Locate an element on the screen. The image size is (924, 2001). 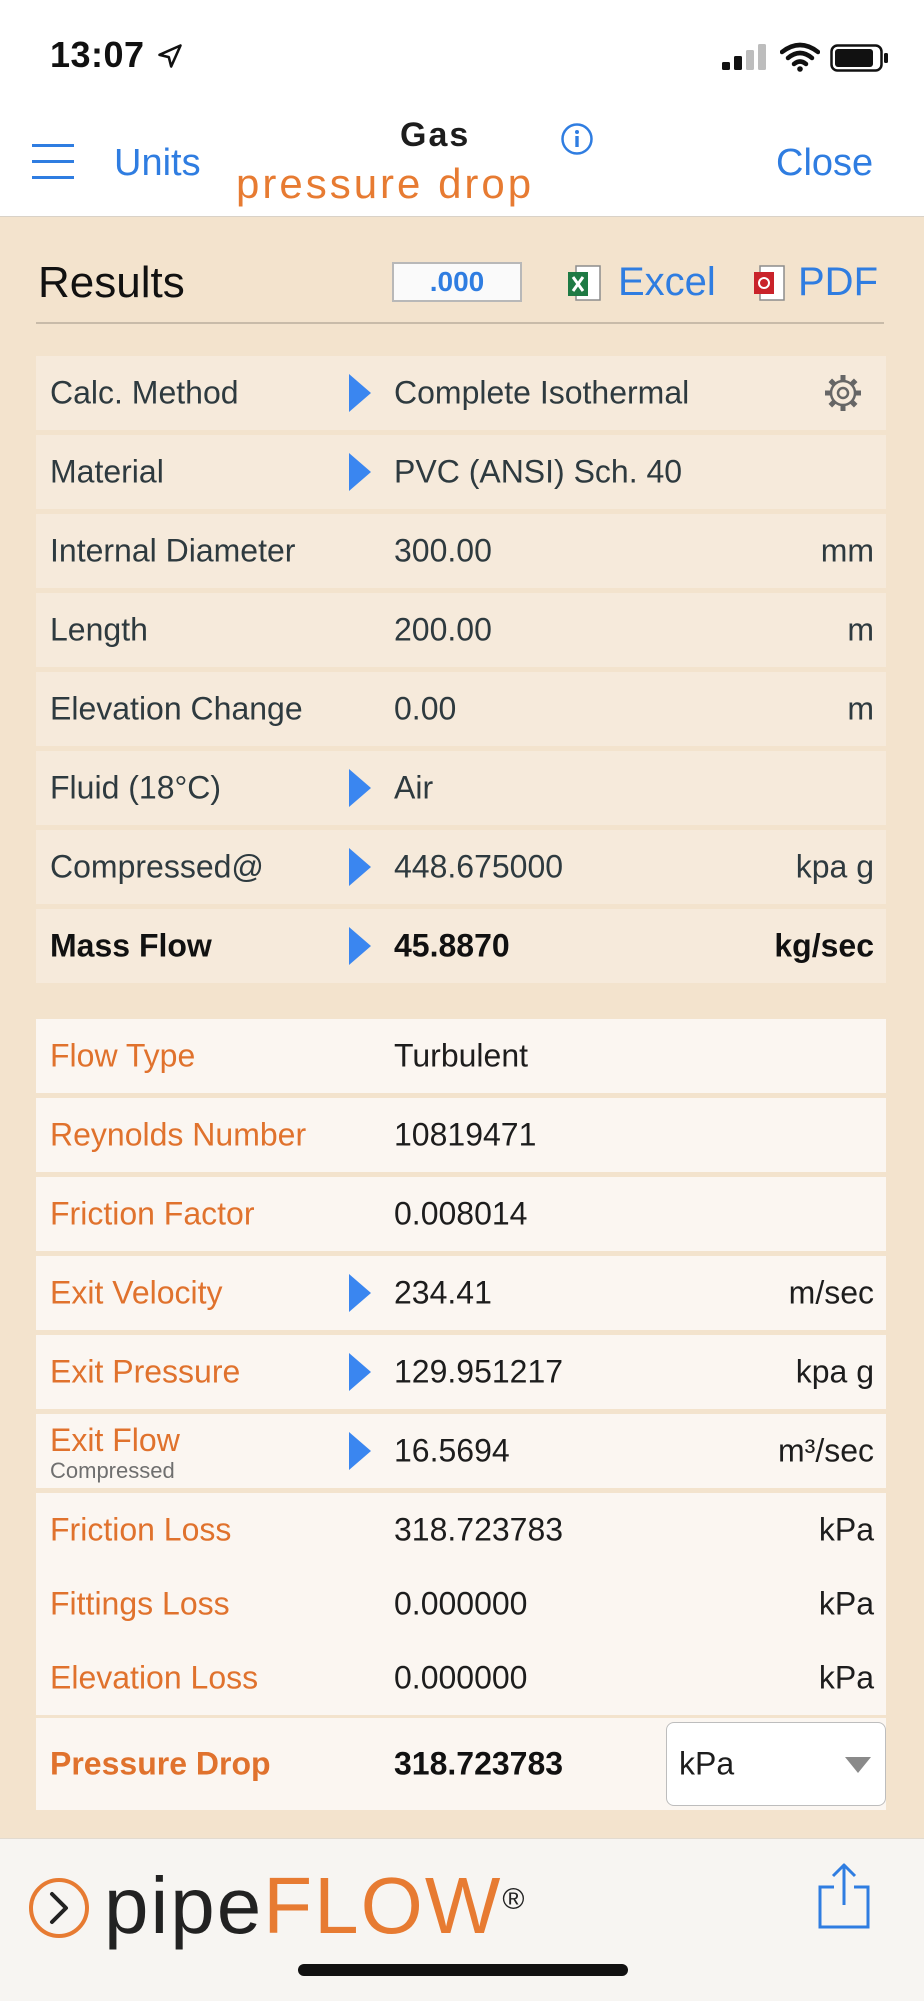
input-row-compressed: Compressed@ 448.675000 kpa g is located at coordinates (461, 867).